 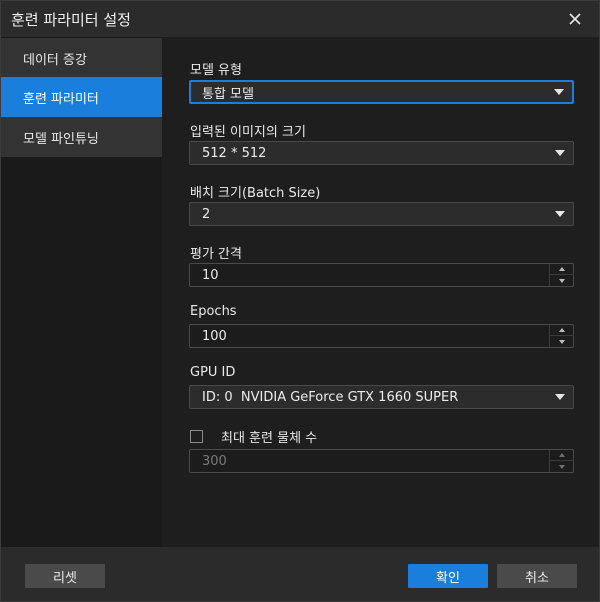 I want to click on max-objects-checkbox, so click(x=196, y=436).